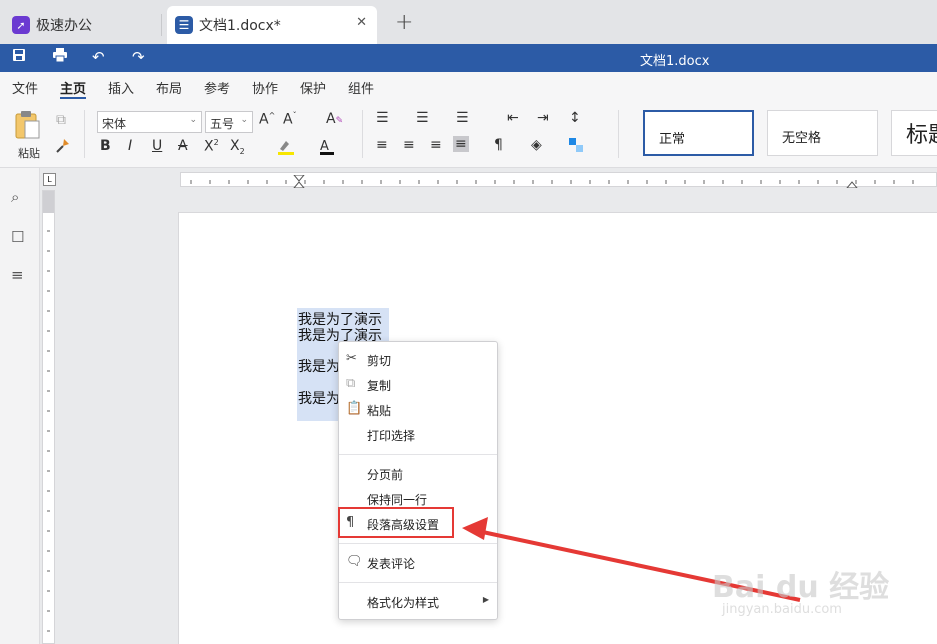 This screenshot has width=937, height=644. I want to click on horizontal-ruler, so click(558, 180).